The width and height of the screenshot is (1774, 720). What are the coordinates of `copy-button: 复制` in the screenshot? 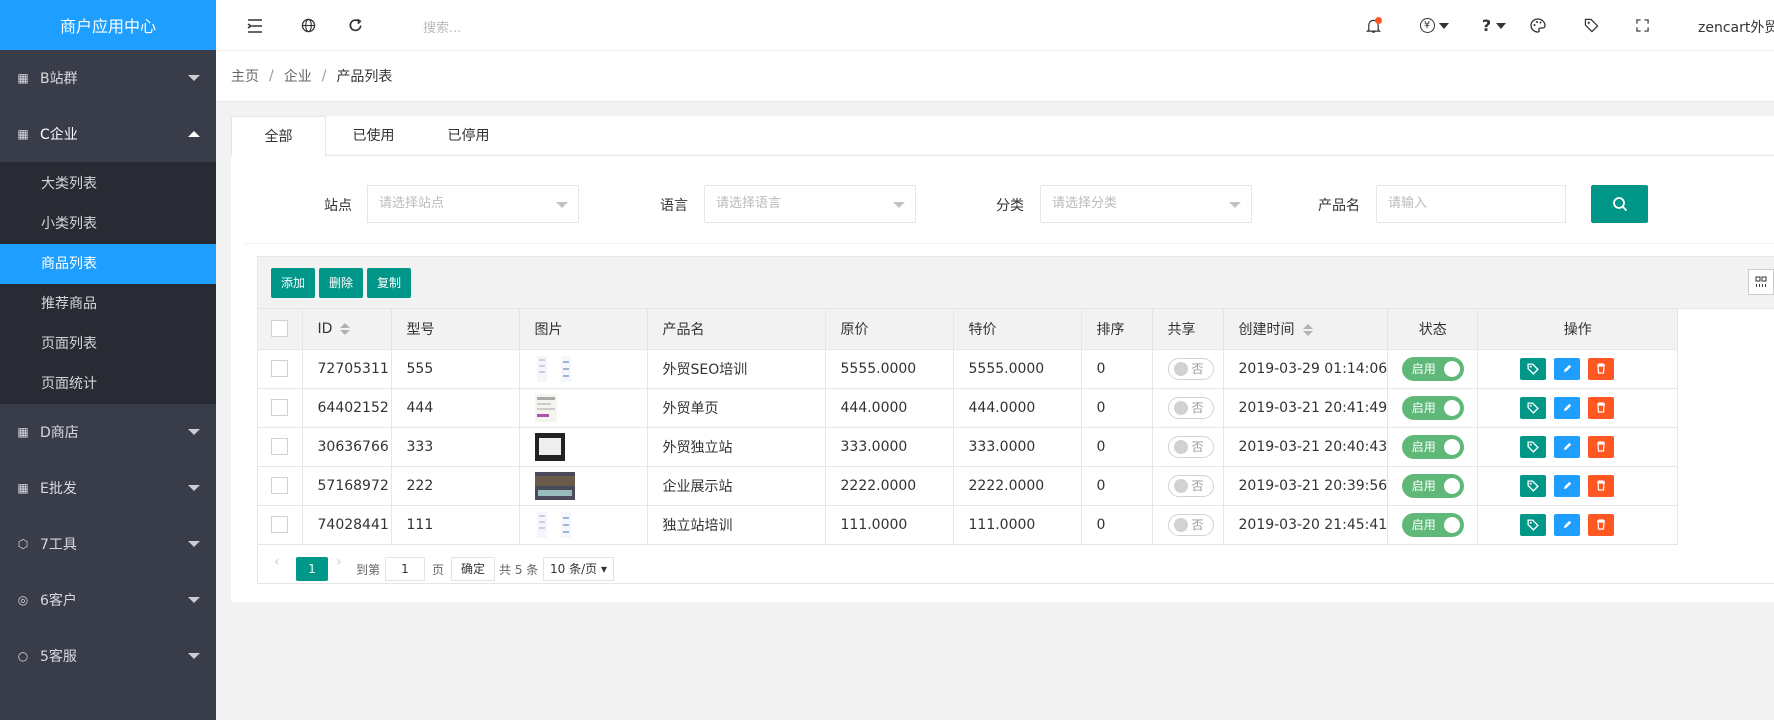 It's located at (389, 283).